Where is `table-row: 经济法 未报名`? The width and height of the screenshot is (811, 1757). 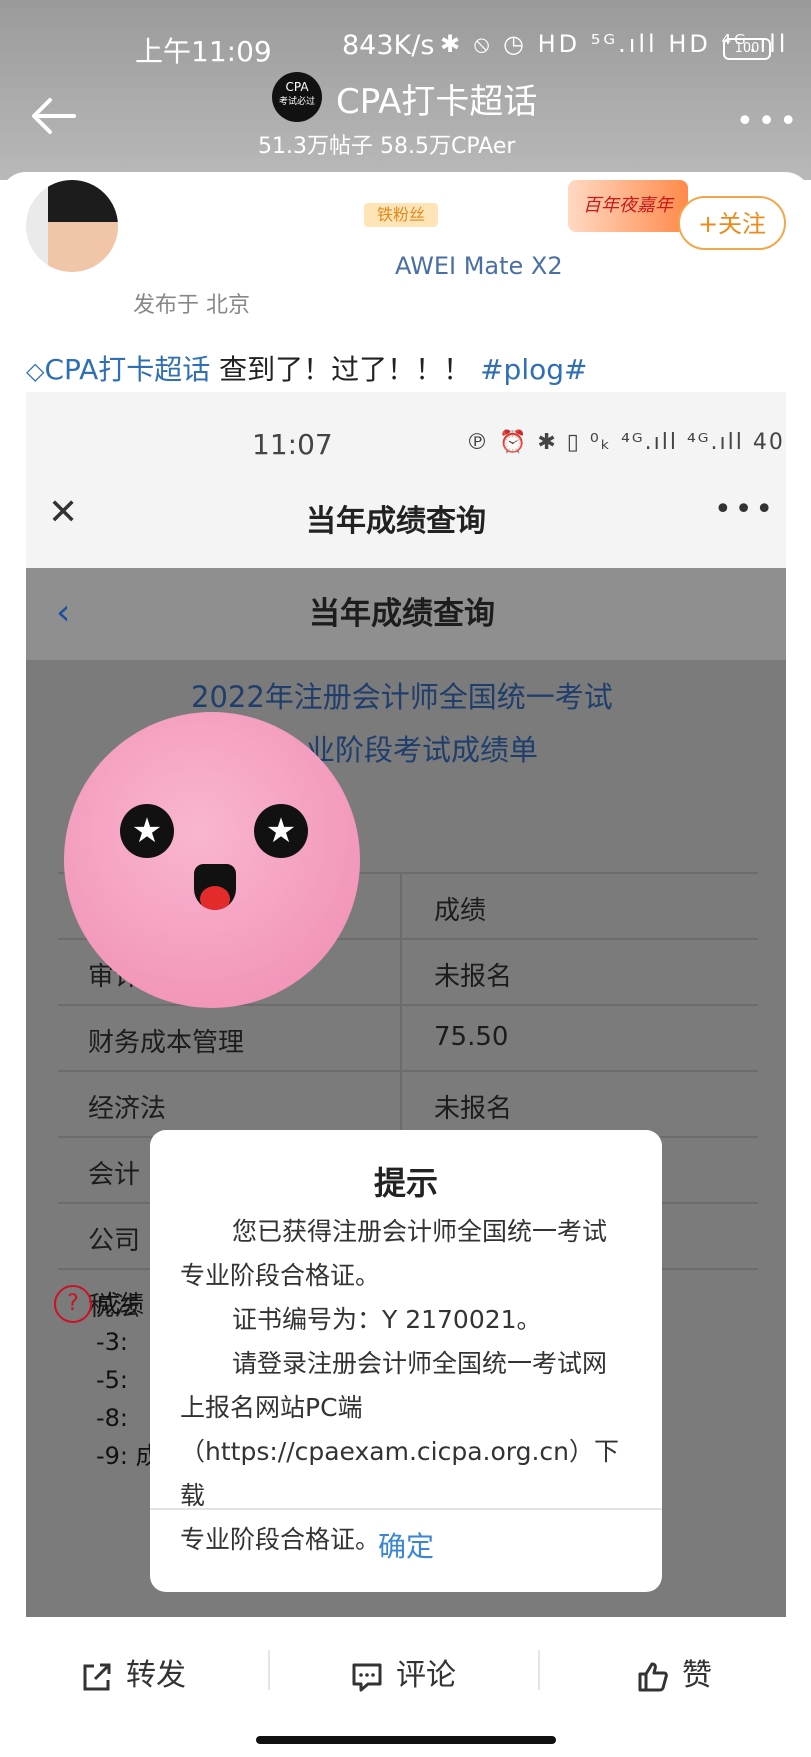
table-row: 经济法 未报名 is located at coordinates (408, 1104).